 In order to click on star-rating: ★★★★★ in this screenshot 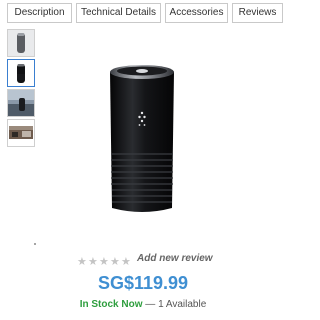, I will do `click(105, 260)`.